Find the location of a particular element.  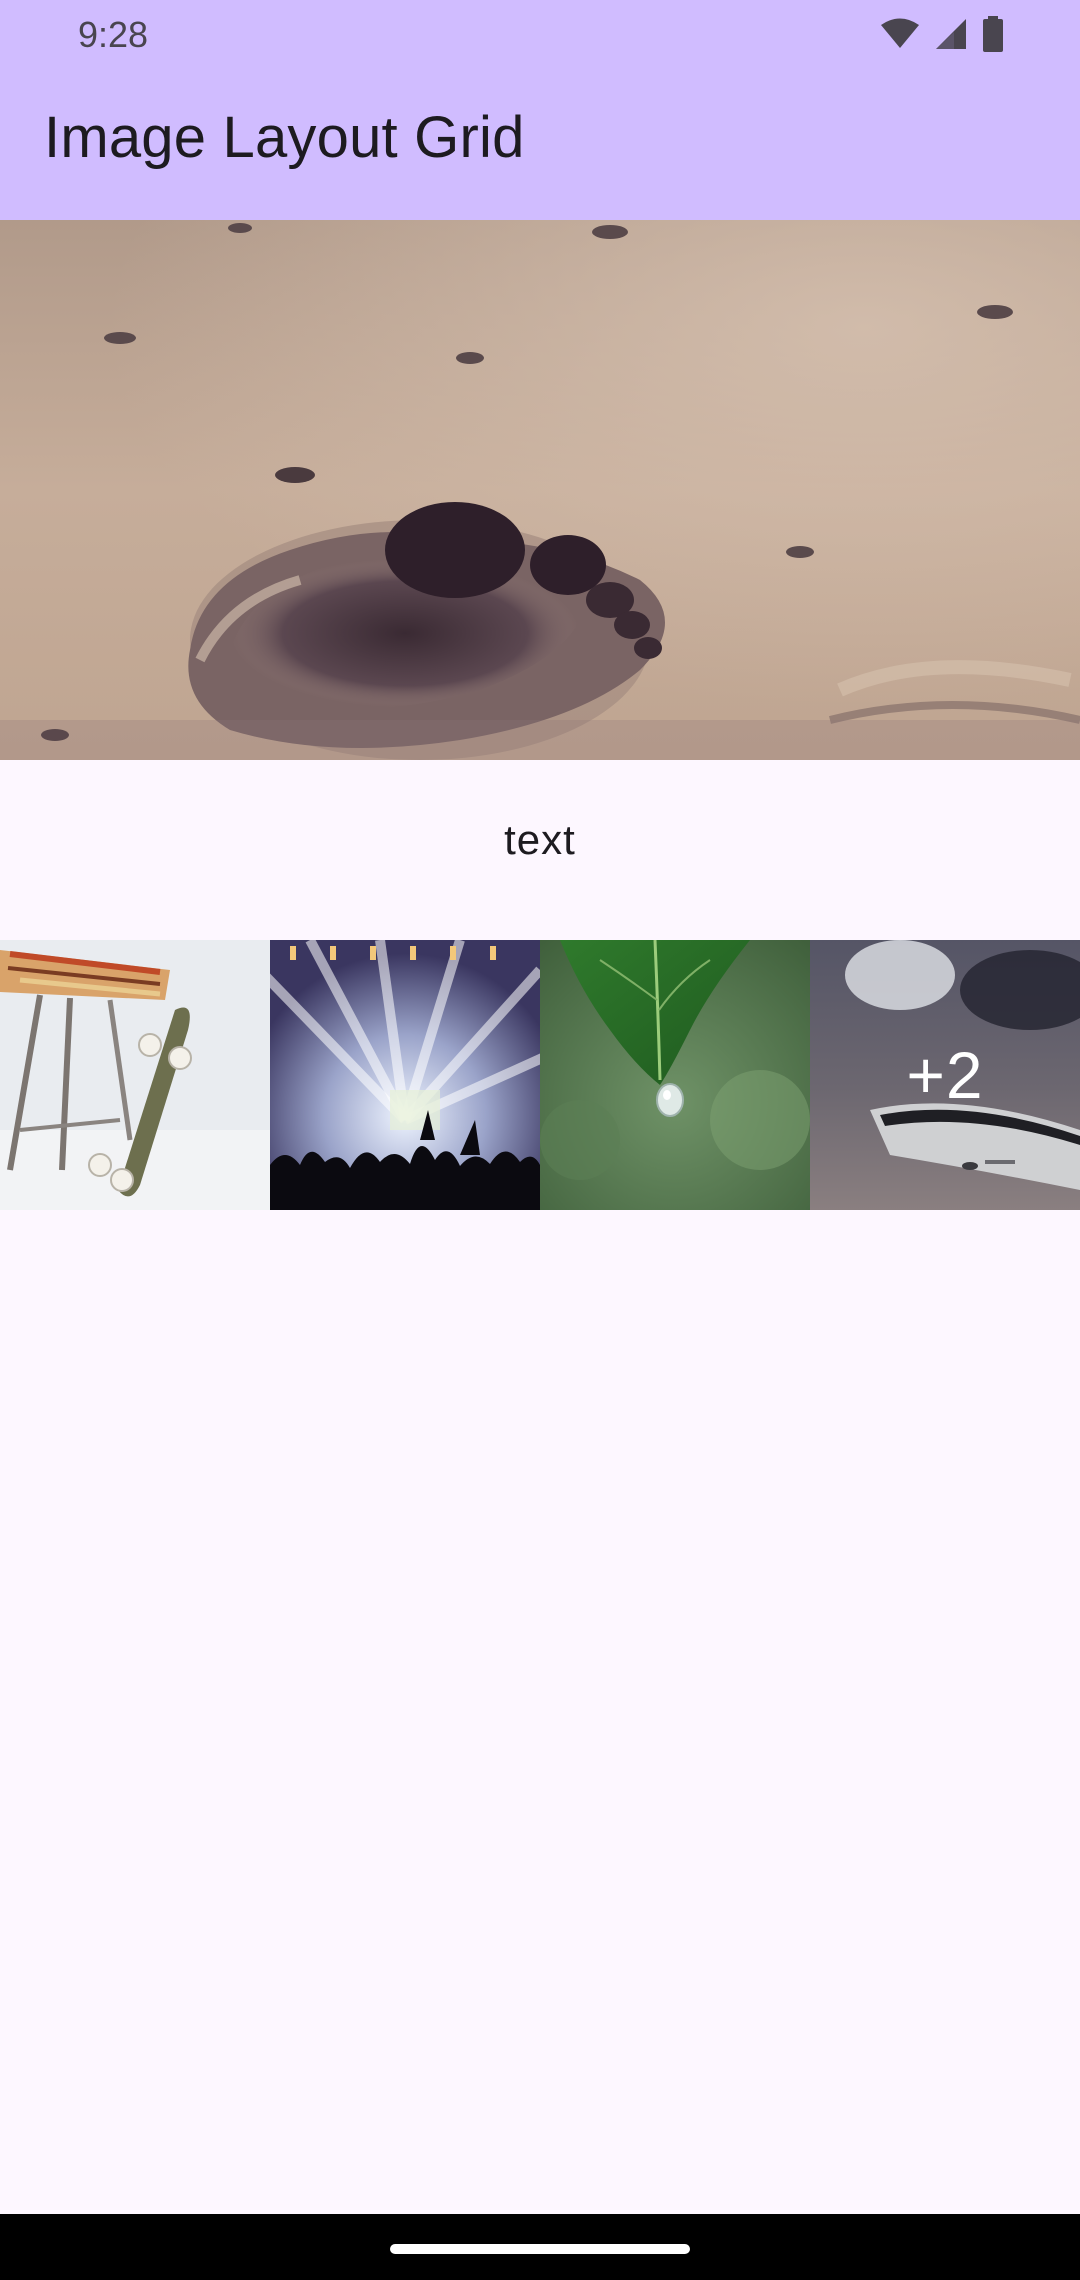

signal-icon is located at coordinates (951, 34).